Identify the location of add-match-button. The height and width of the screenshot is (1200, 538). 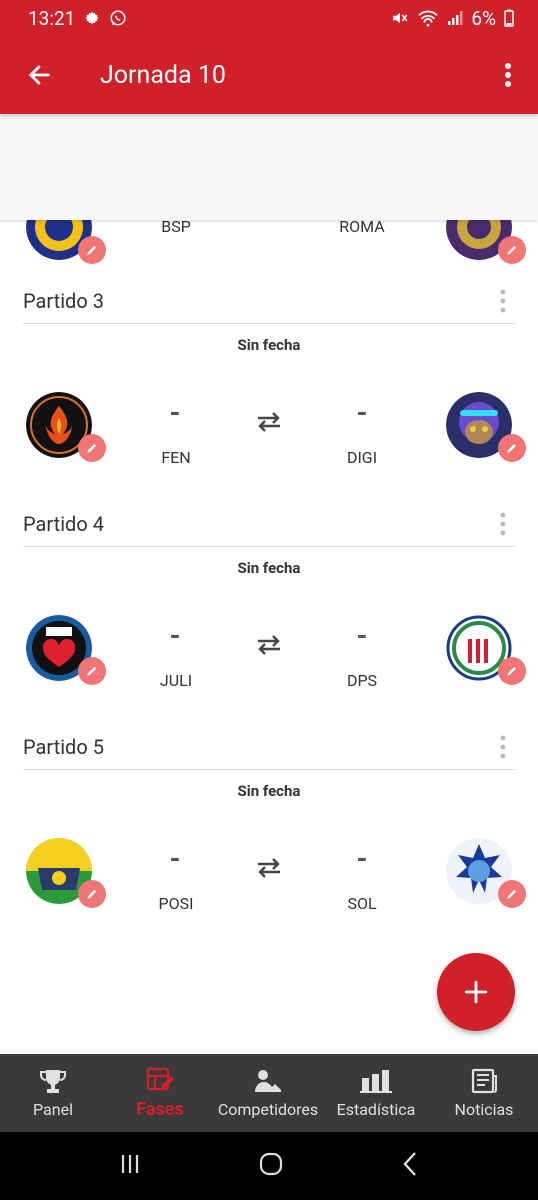
(476, 992).